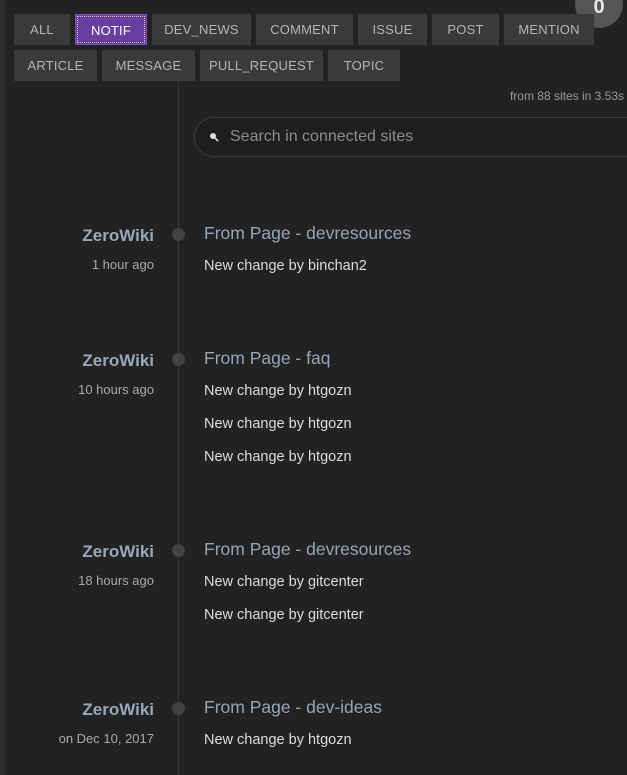 Image resolution: width=627 pixels, height=775 pixels. What do you see at coordinates (214, 137) in the screenshot?
I see `search-icon` at bounding box center [214, 137].